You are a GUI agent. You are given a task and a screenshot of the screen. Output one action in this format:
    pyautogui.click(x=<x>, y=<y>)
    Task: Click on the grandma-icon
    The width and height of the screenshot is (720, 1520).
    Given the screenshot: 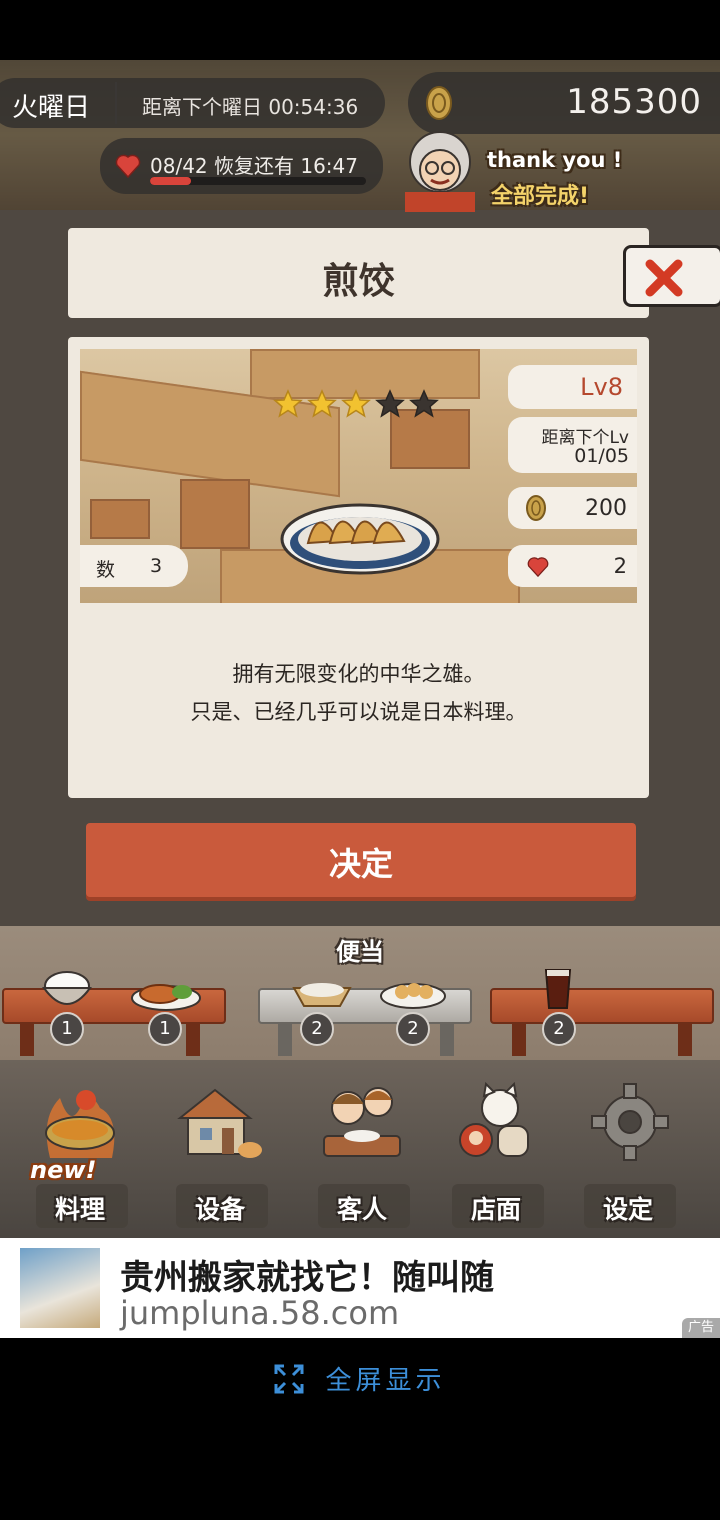 What is the action you would take?
    pyautogui.click(x=440, y=171)
    